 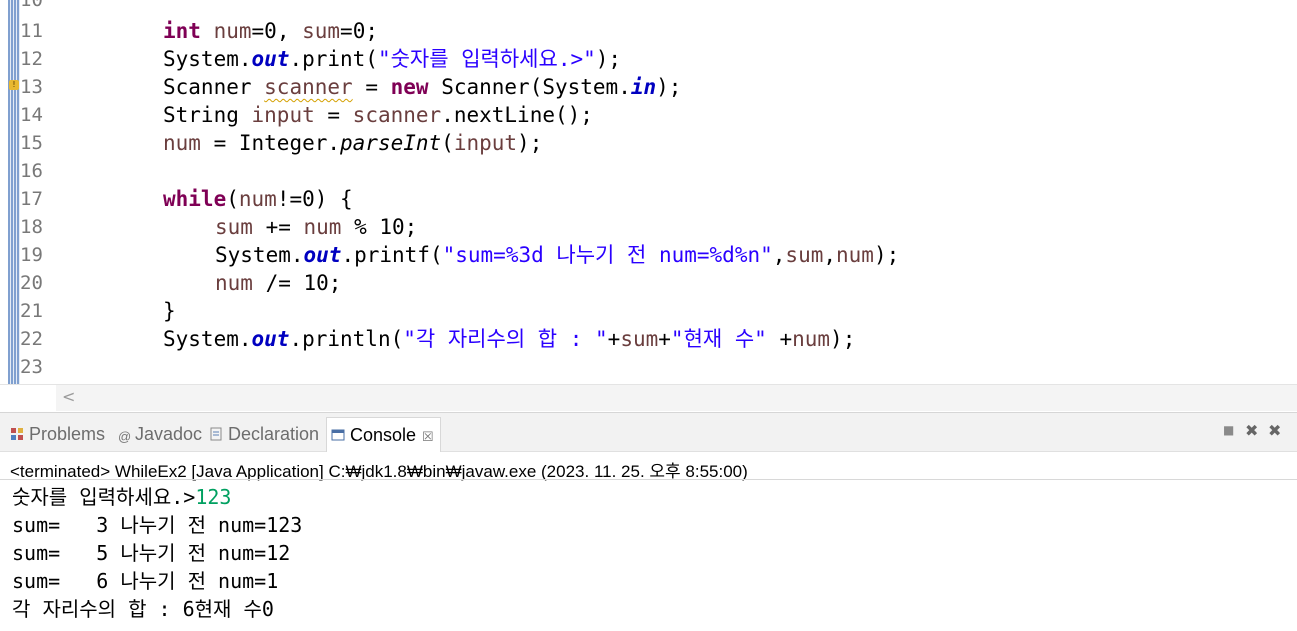 What do you see at coordinates (122, 497) in the screenshot?
I see `console-line: 숫자를 입력하세요.>123` at bounding box center [122, 497].